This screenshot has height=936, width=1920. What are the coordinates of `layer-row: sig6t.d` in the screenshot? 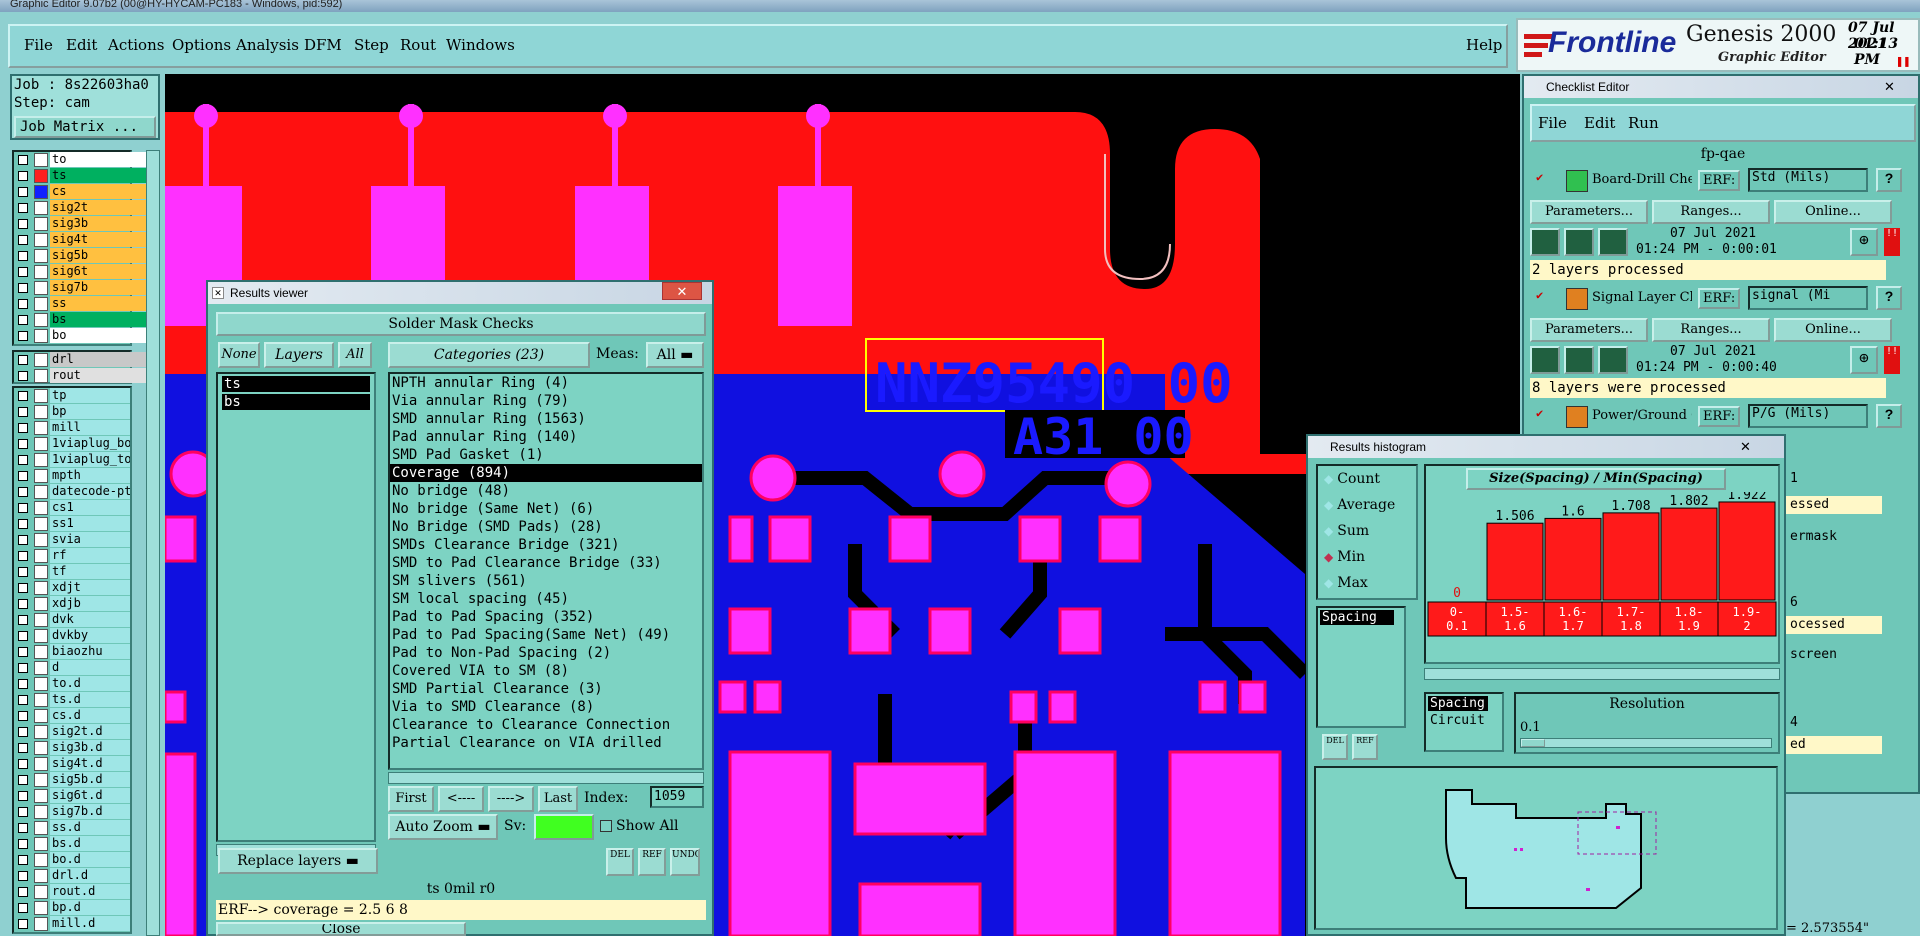 It's located at (72, 796).